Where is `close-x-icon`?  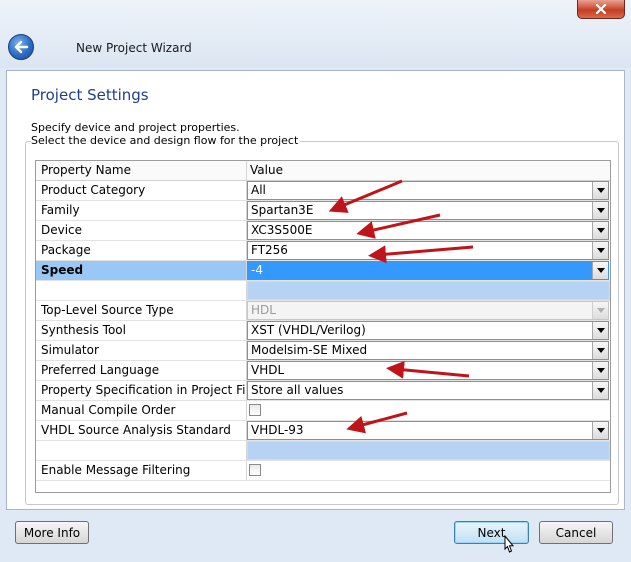 close-x-icon is located at coordinates (601, 9).